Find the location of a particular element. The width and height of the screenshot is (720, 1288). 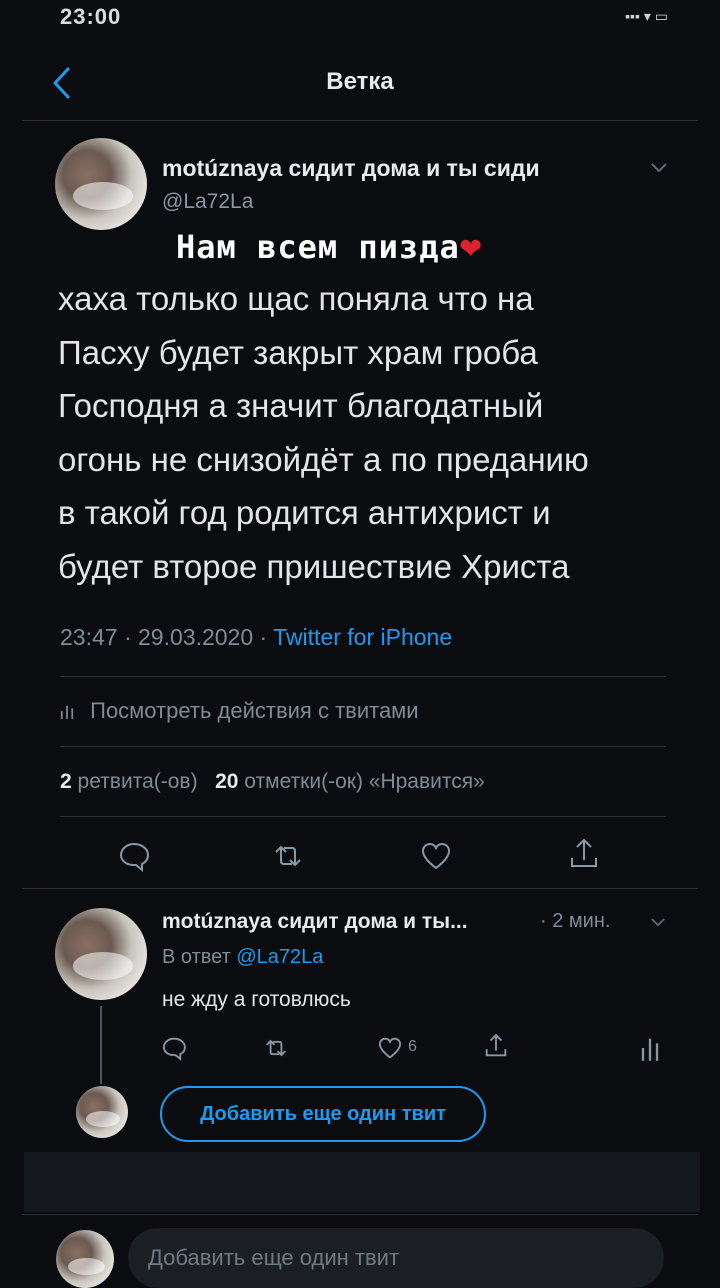

reply-time: · 2 мин. is located at coordinates (575, 921).